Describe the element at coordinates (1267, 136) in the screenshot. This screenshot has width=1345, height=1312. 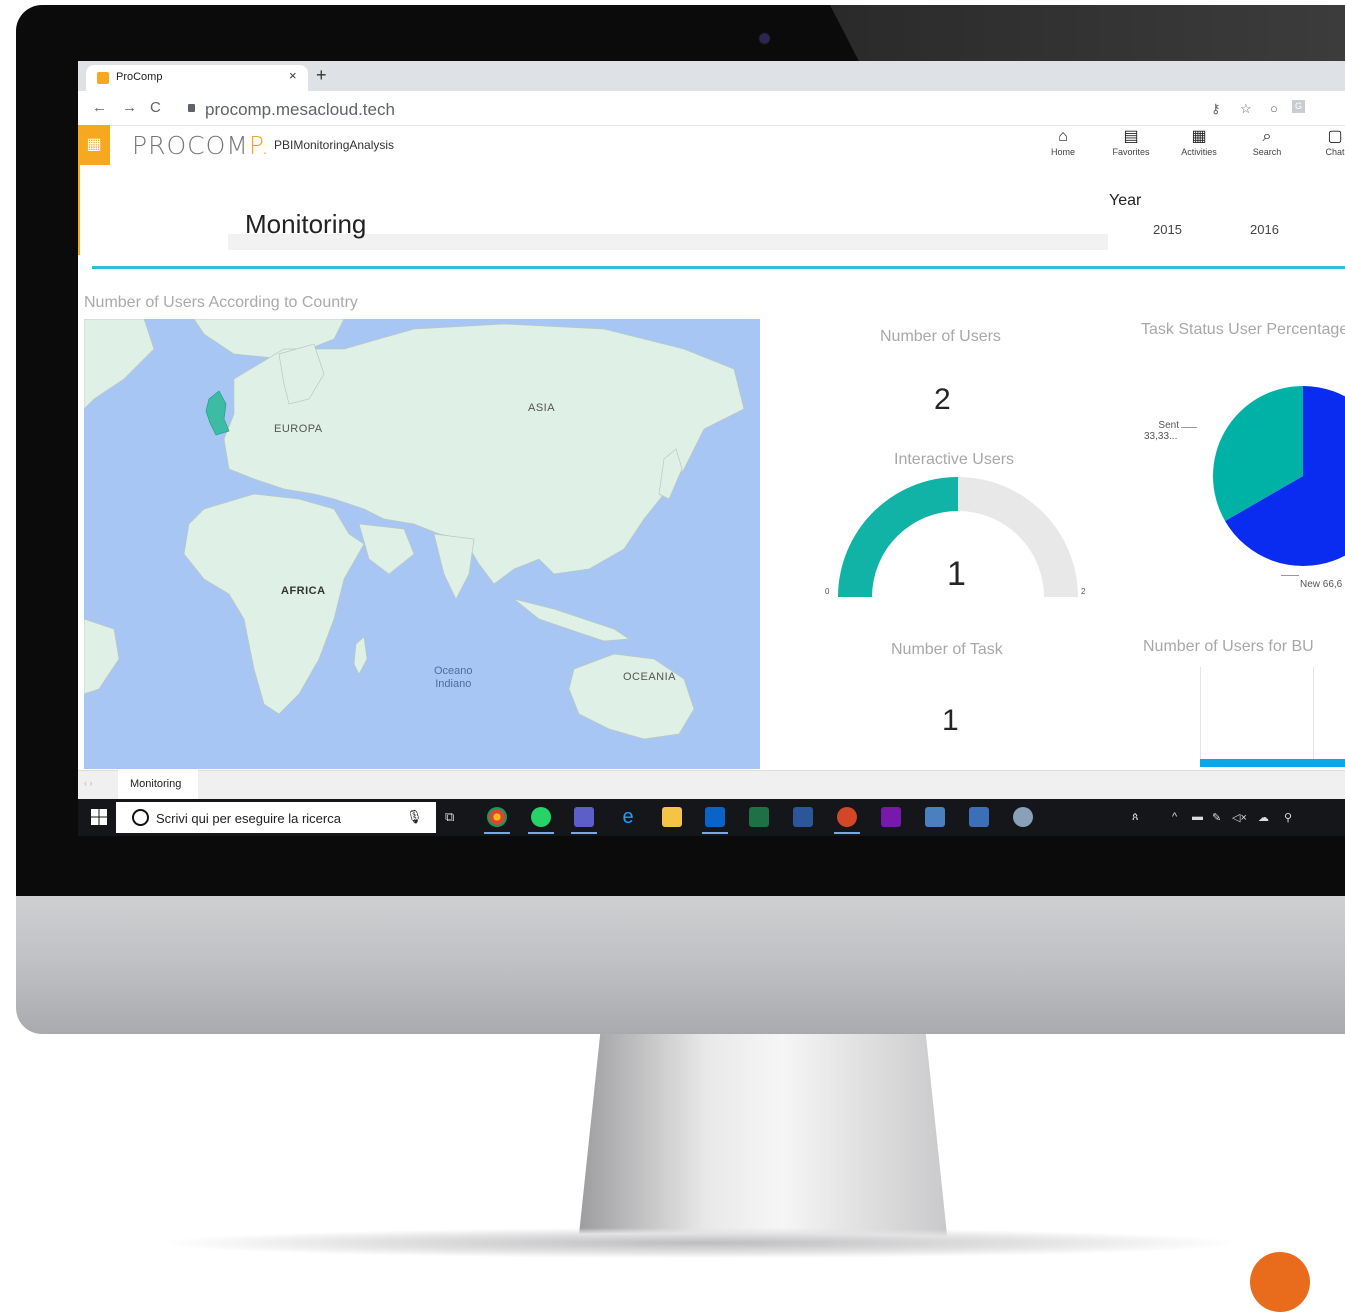
I see `search-icon: ⌕` at that location.